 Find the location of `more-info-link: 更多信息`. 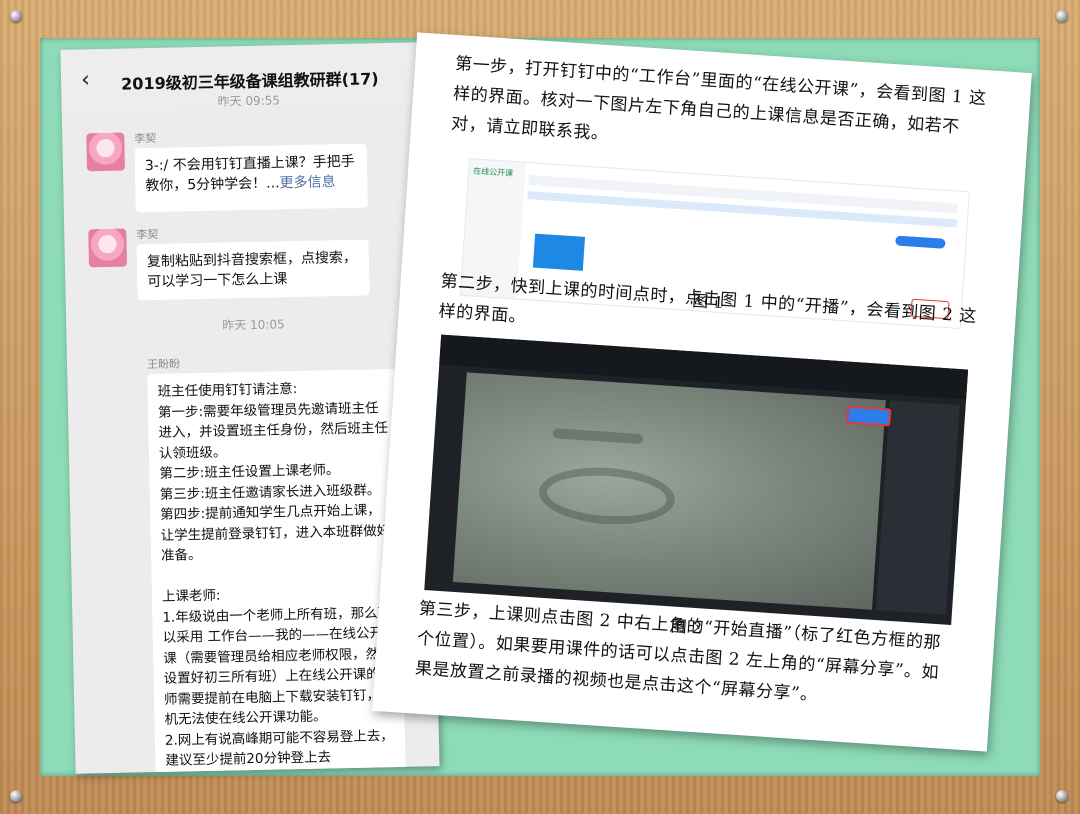

more-info-link: 更多信息 is located at coordinates (307, 182).